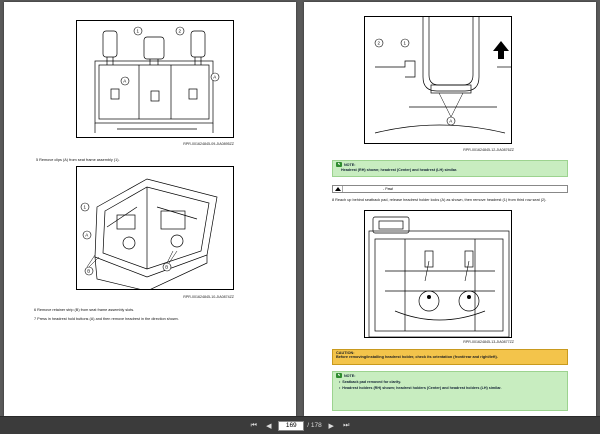 The image size is (600, 434). I want to click on legend-row: - Pawl, so click(450, 189).